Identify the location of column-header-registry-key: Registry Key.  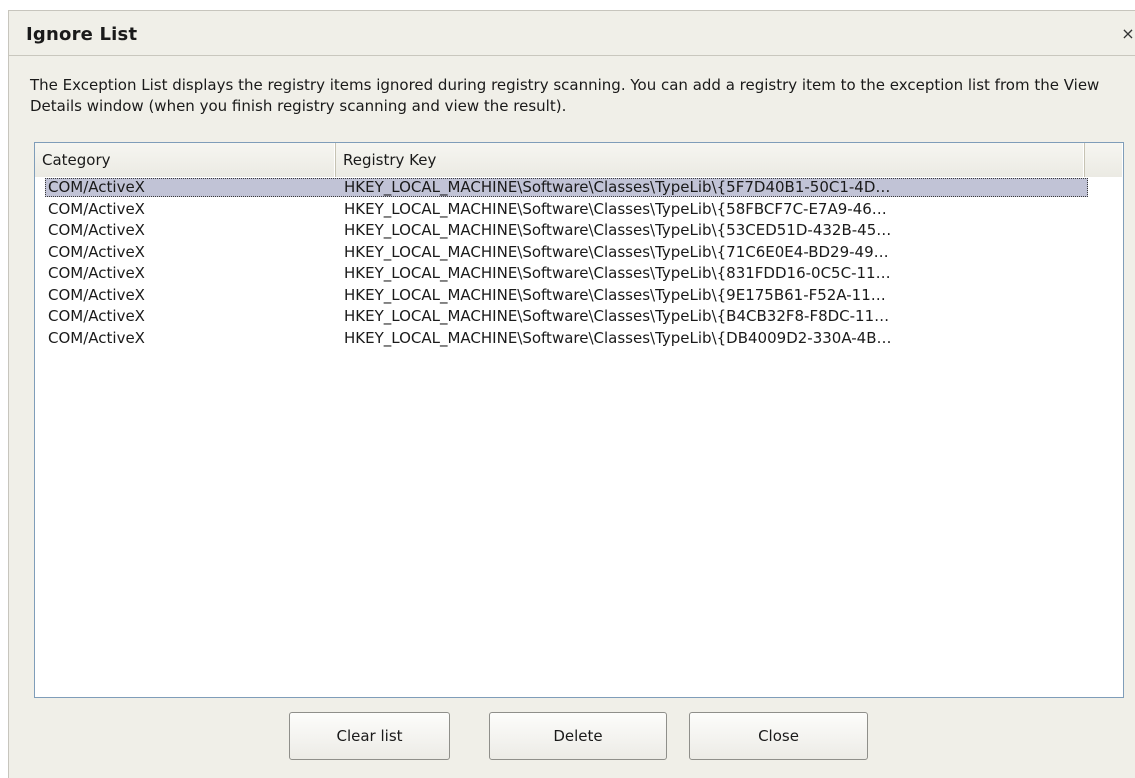
(710, 160).